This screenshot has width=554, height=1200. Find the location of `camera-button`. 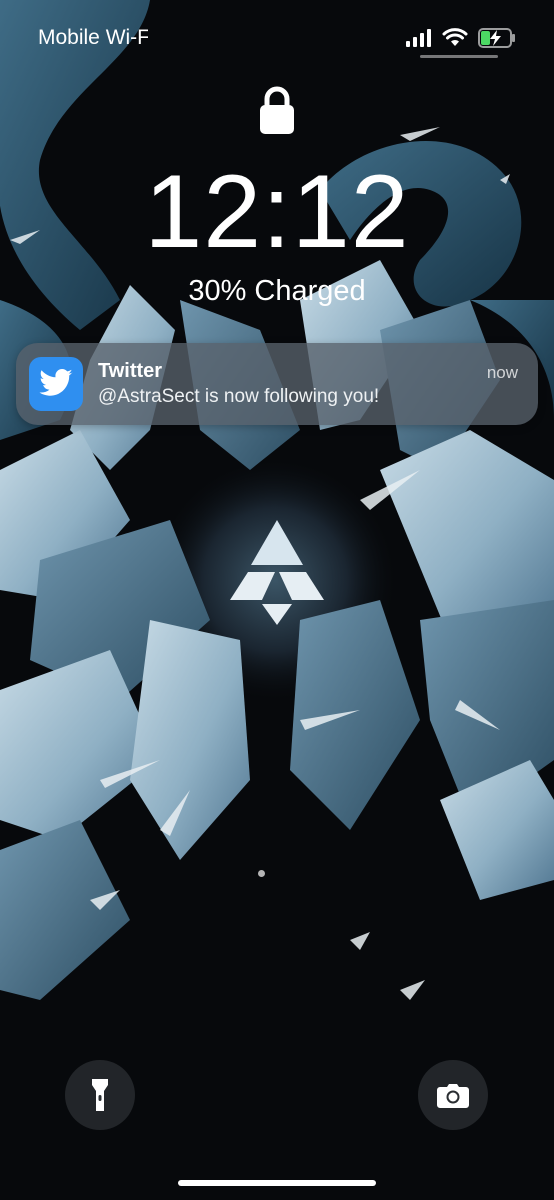

camera-button is located at coordinates (453, 1095).